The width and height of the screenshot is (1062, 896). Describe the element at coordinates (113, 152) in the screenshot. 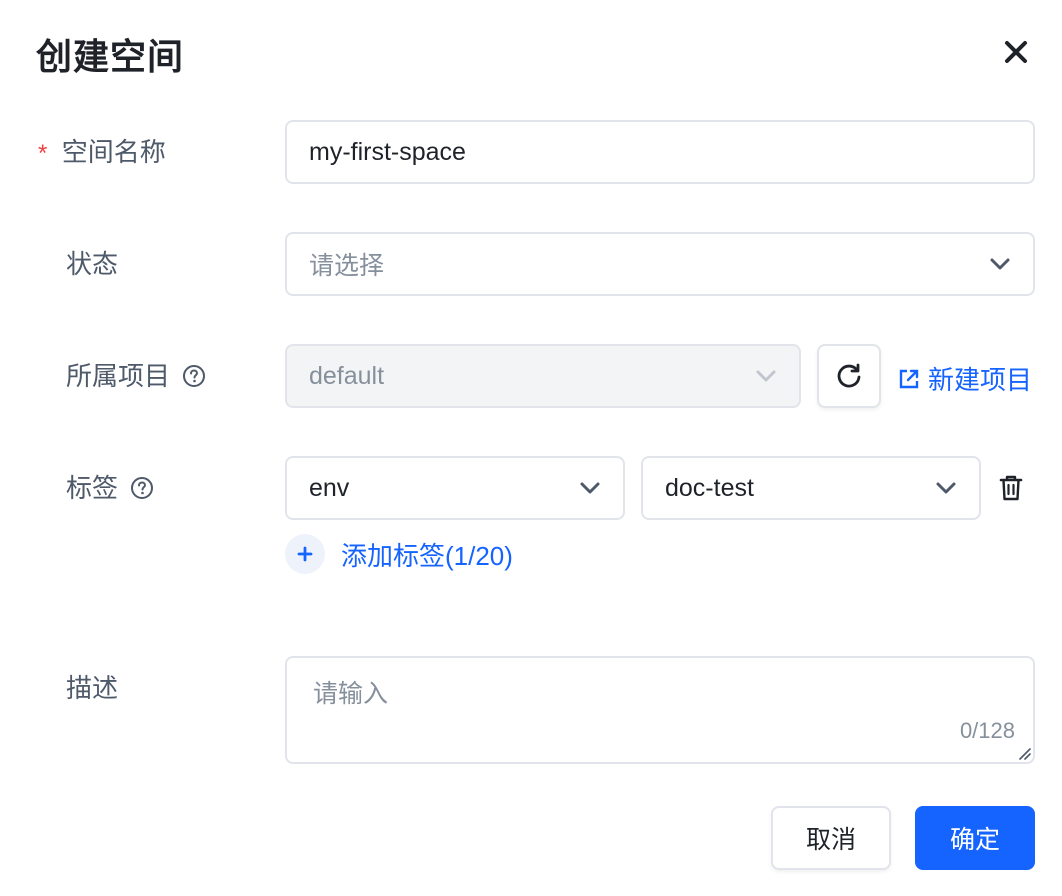

I see `name-label: 空间名称` at that location.